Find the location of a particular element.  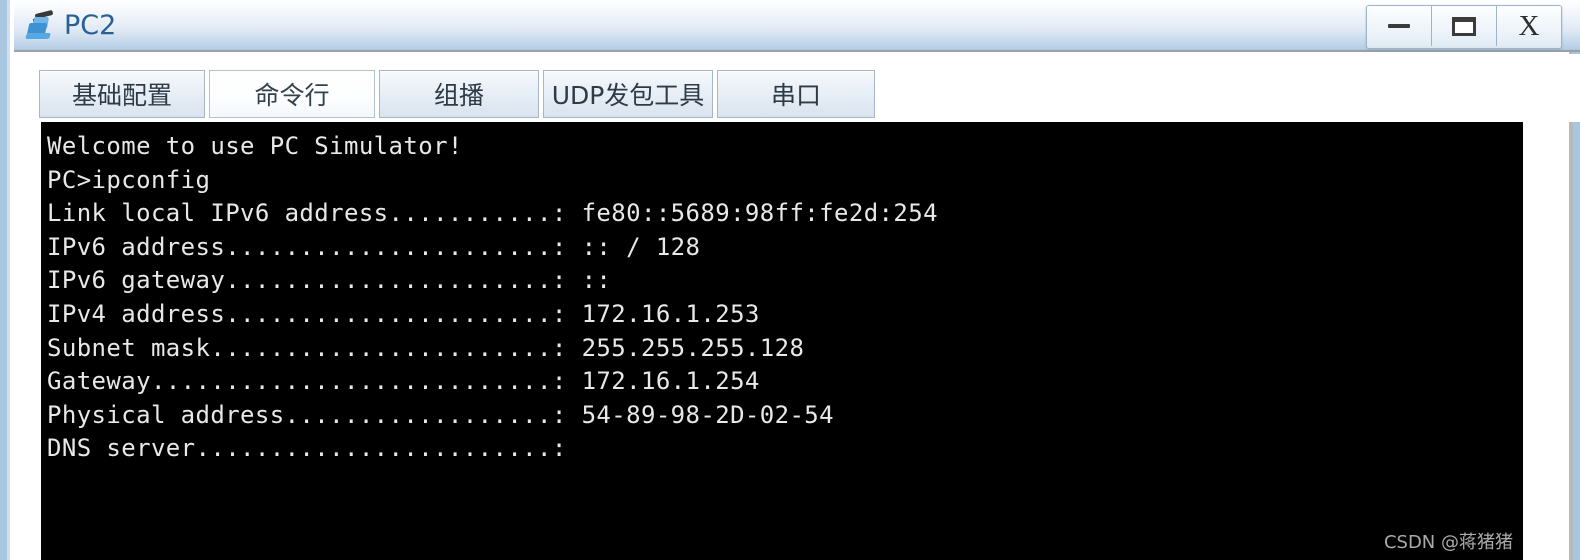

terminal-line-ipv6-gateway: IPv6 gateway......................: :: is located at coordinates (329, 280).